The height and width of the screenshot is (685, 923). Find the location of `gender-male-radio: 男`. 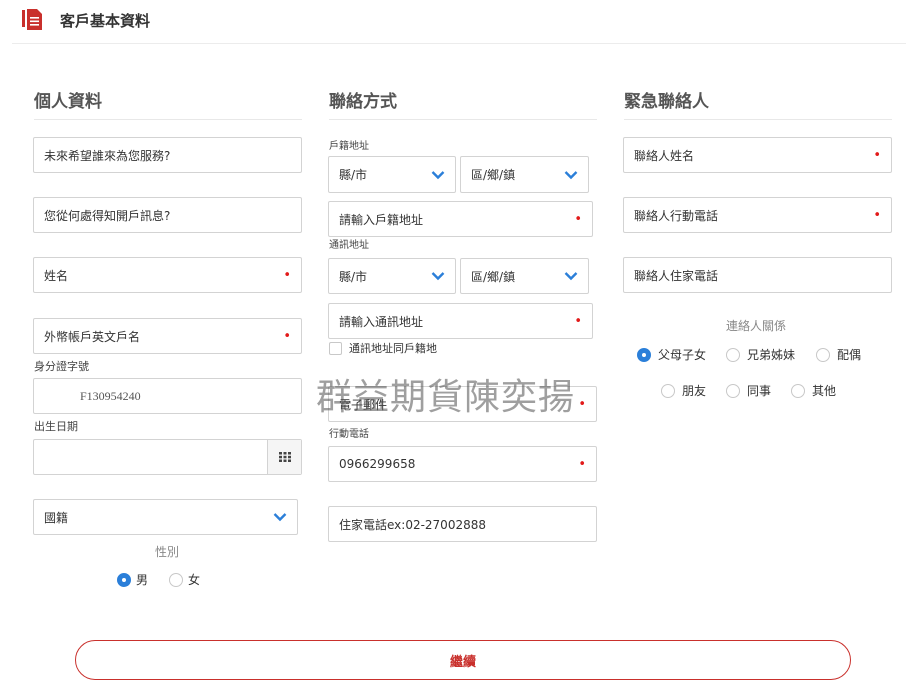

gender-male-radio: 男 is located at coordinates (132, 579).